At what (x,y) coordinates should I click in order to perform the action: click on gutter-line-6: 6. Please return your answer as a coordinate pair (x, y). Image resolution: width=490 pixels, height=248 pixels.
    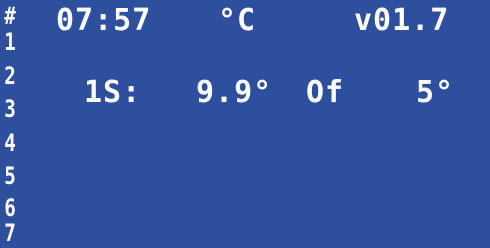
    Looking at the image, I should click on (10, 208).